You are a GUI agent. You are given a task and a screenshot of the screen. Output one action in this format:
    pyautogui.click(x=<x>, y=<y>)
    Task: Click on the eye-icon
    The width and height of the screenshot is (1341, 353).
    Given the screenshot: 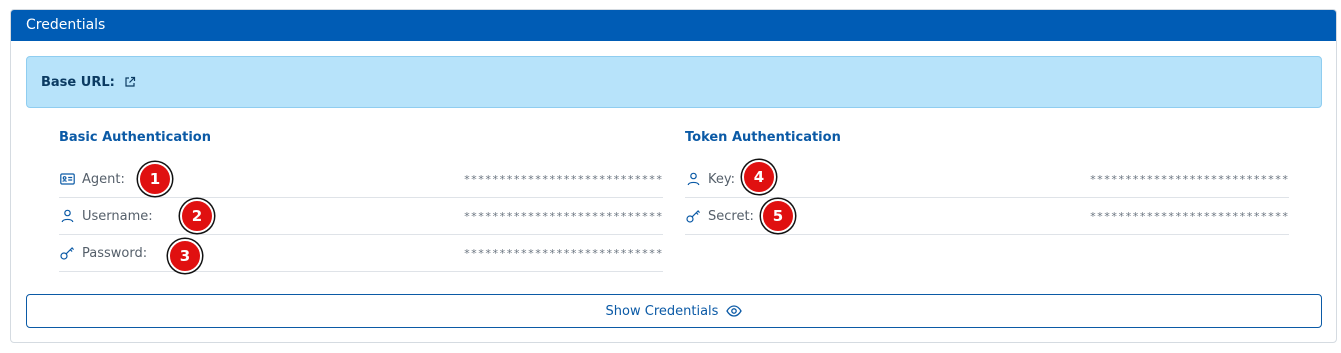 What is the action you would take?
    pyautogui.click(x=734, y=311)
    